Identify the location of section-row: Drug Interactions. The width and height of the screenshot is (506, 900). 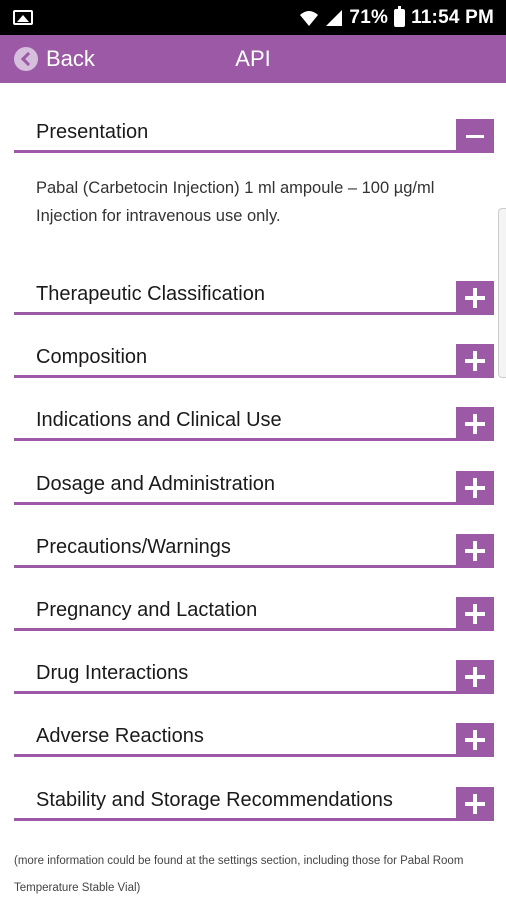
(254, 664).